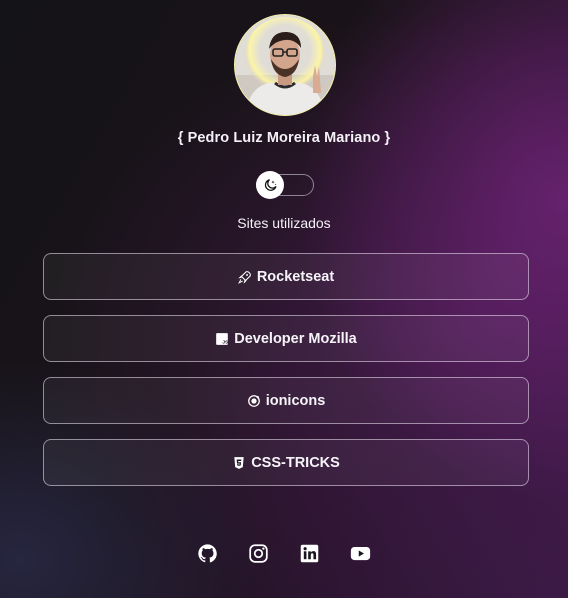 The width and height of the screenshot is (568, 598). What do you see at coordinates (285, 185) in the screenshot?
I see `theme-toggle` at bounding box center [285, 185].